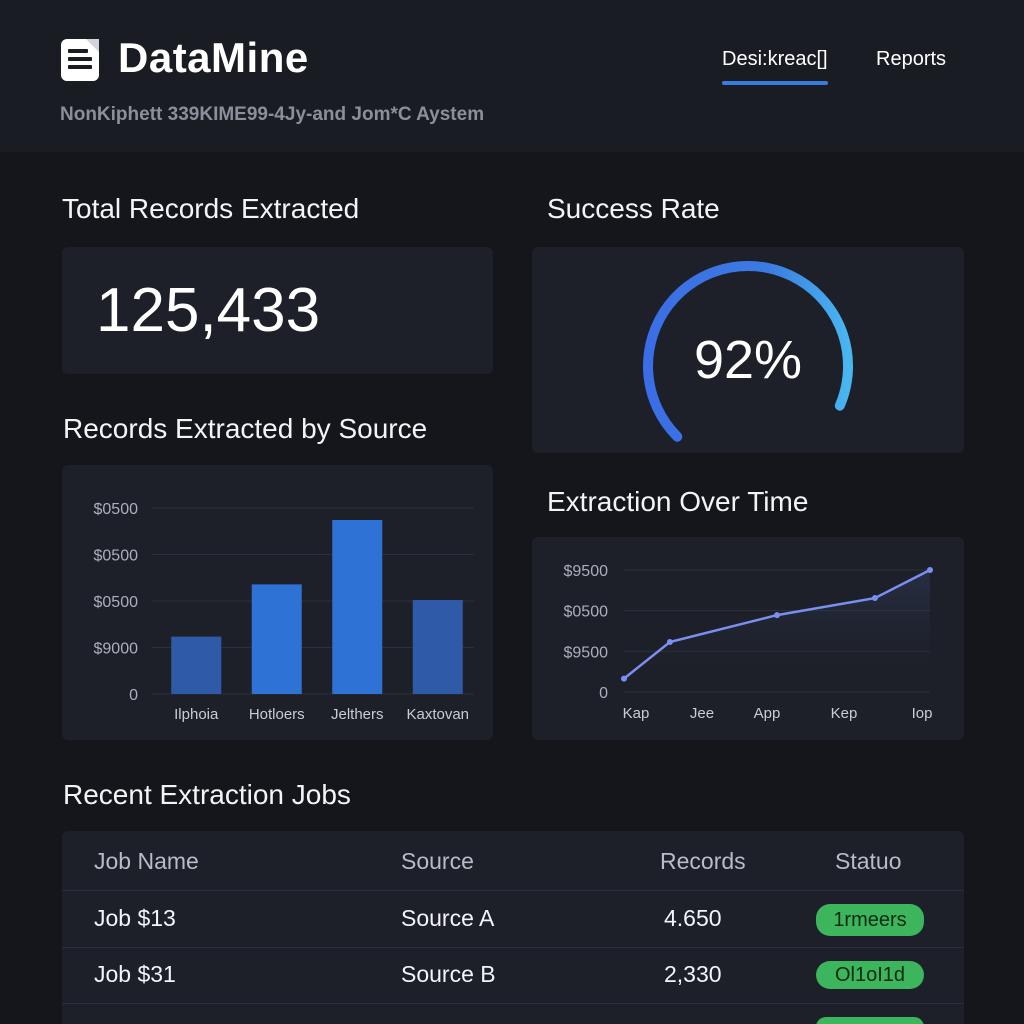 This screenshot has height=1024, width=1024. Describe the element at coordinates (207, 794) in the screenshot. I see `jobs-table-title: Recent Extraction Jobs` at that location.